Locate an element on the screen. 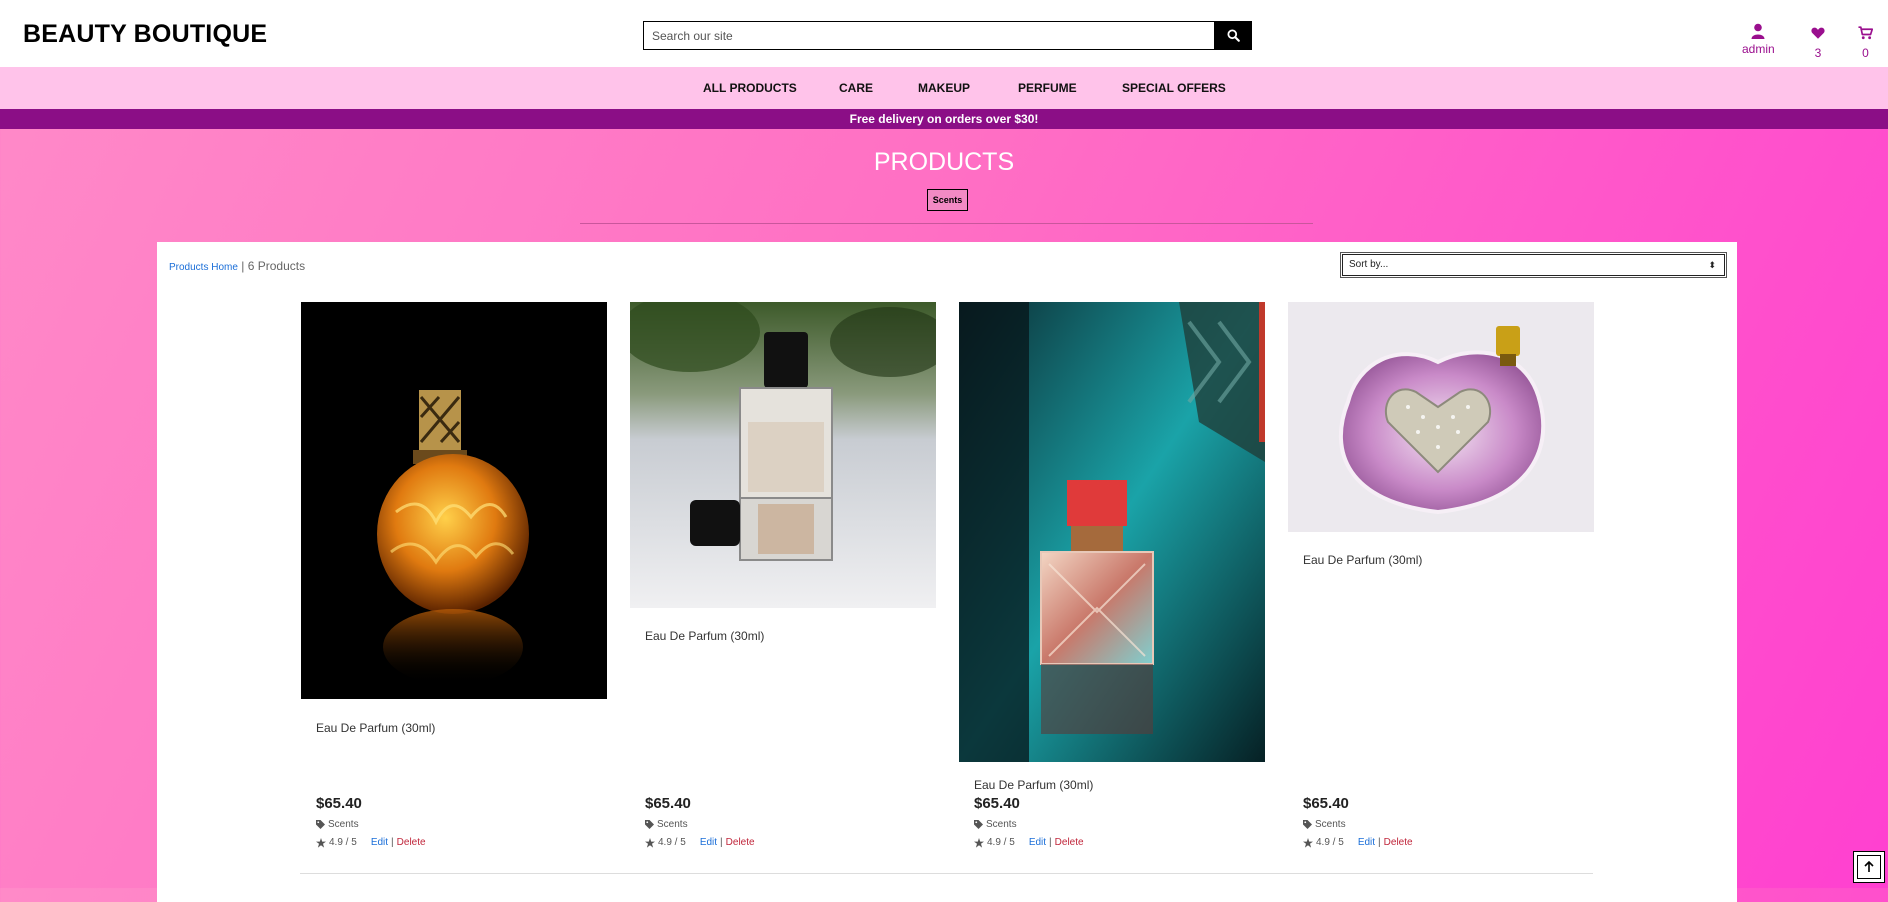 This screenshot has width=1888, height=902. search-form is located at coordinates (947, 35).